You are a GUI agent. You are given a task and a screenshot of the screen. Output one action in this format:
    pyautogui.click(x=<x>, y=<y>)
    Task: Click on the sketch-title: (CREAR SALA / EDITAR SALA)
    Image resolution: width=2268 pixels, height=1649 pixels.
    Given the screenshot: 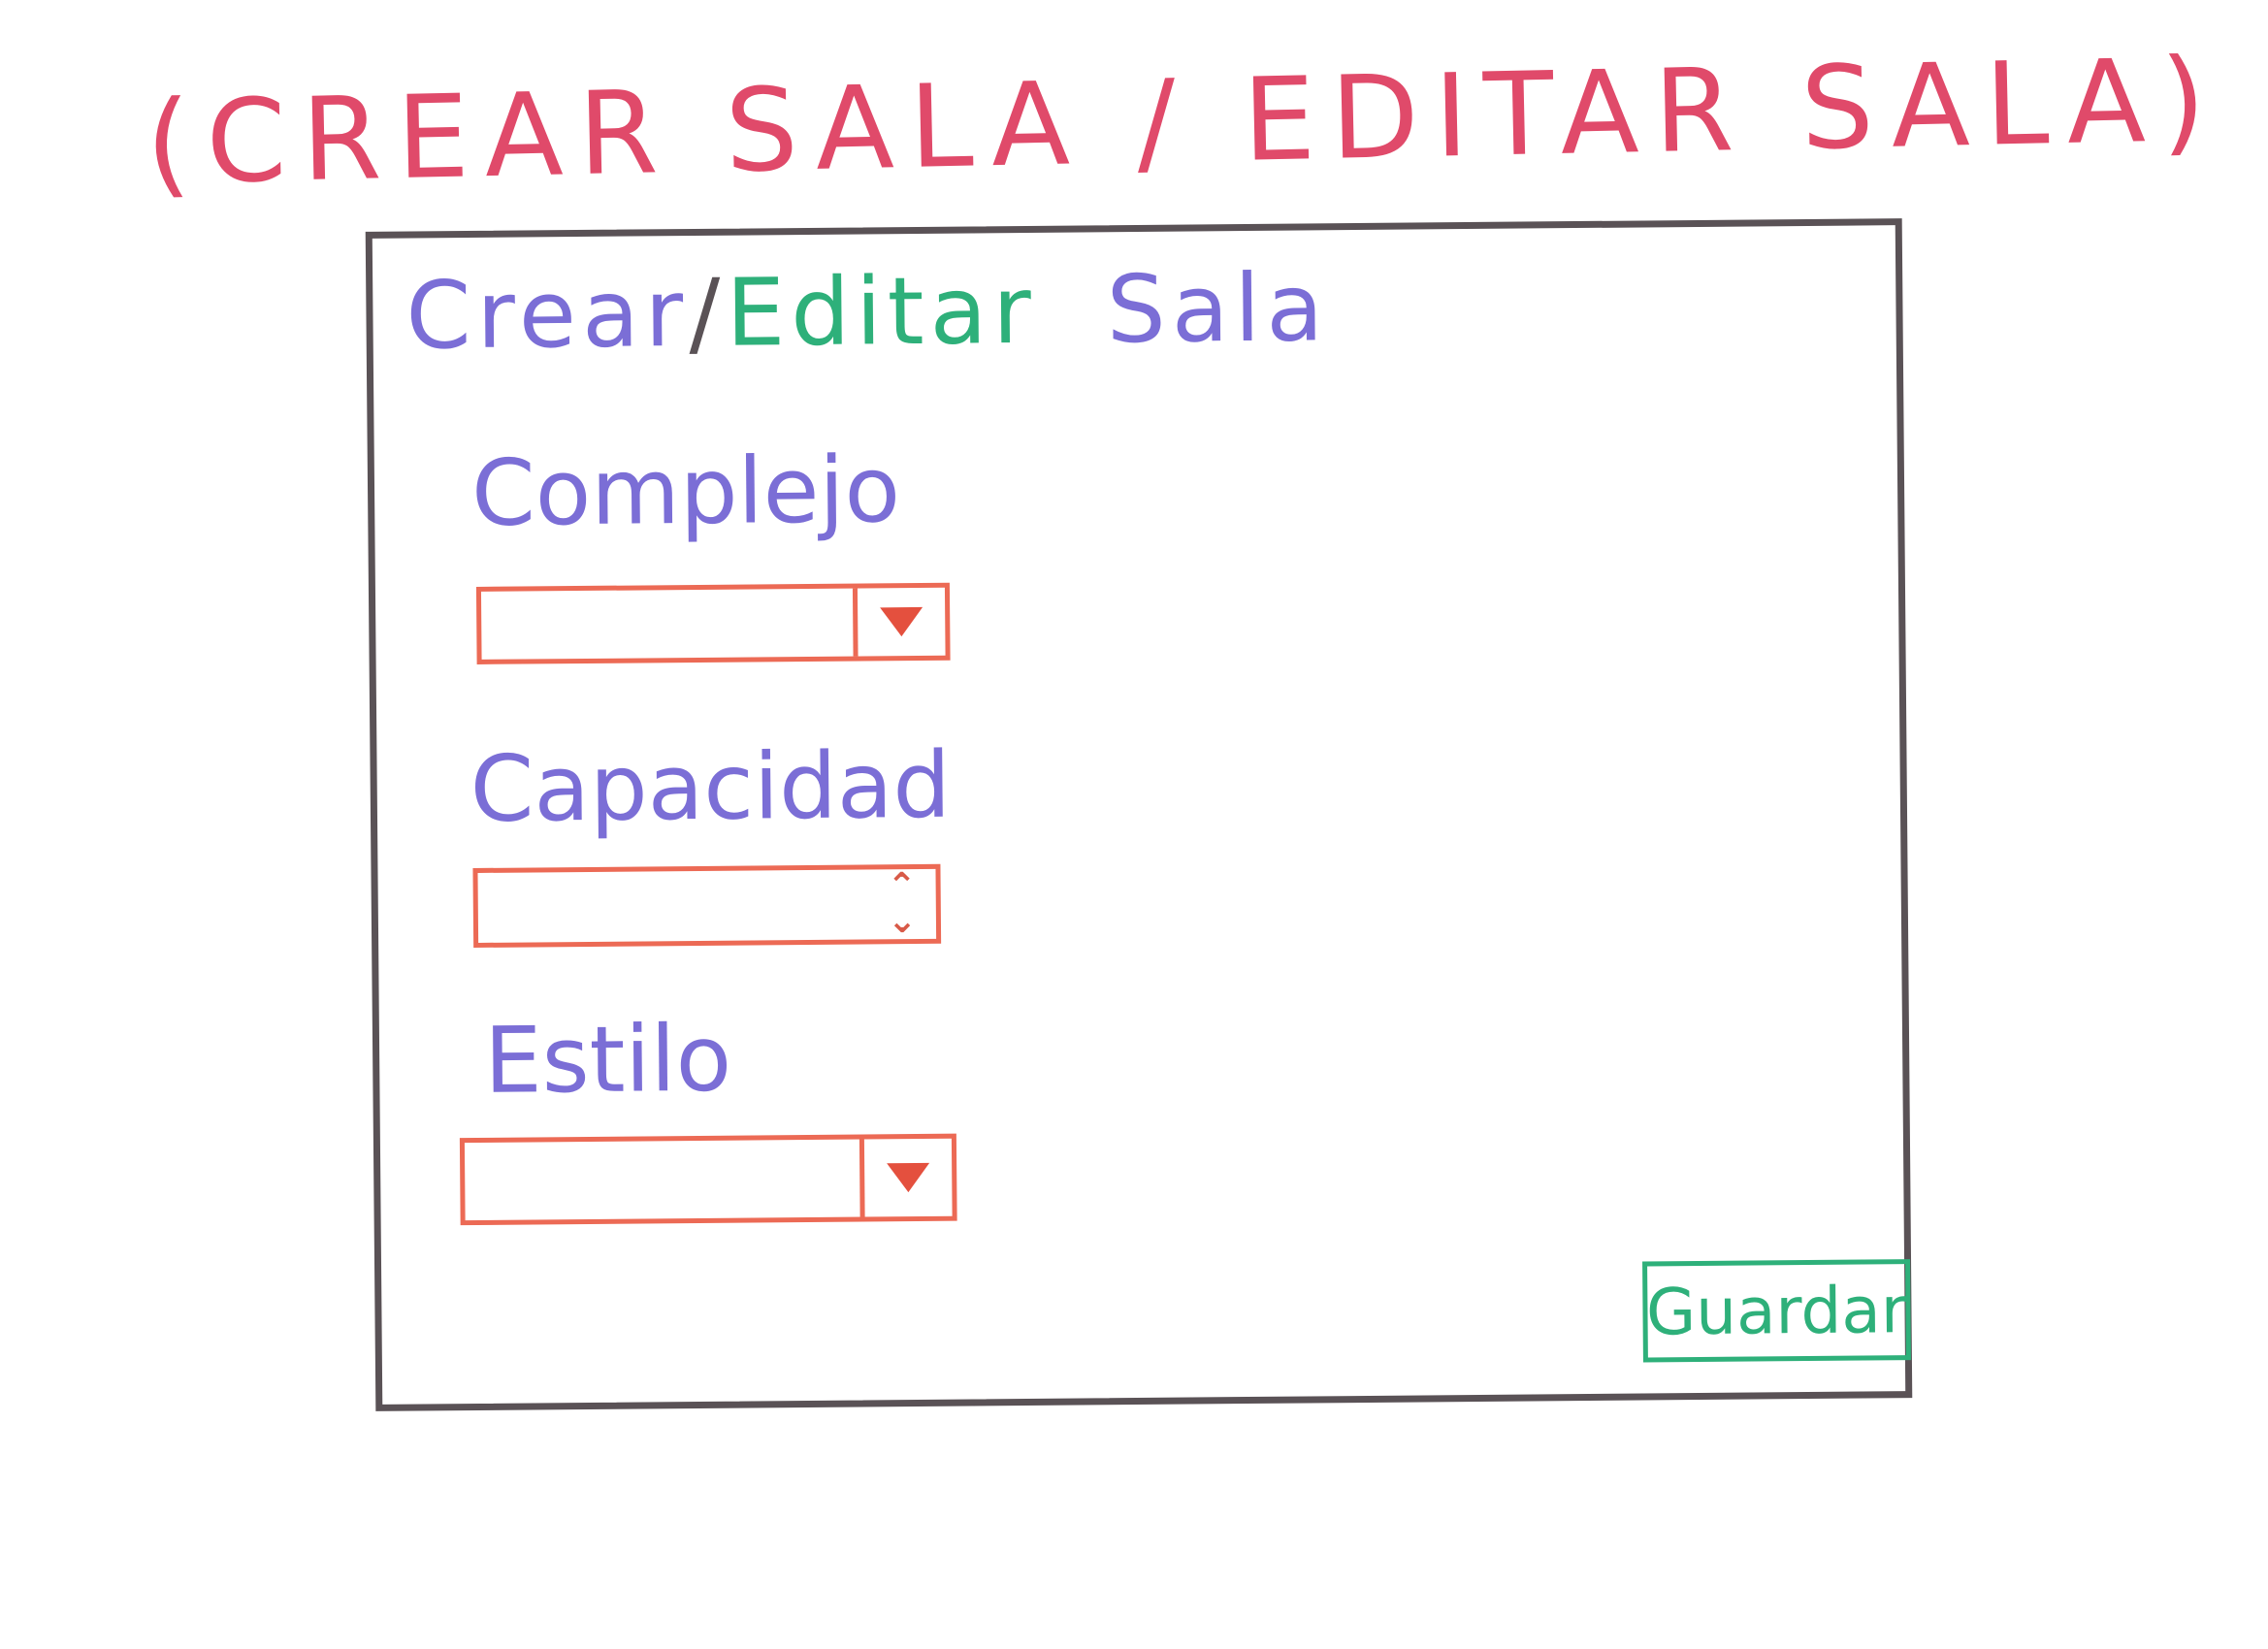 What is the action you would take?
    pyautogui.click(x=1183, y=121)
    